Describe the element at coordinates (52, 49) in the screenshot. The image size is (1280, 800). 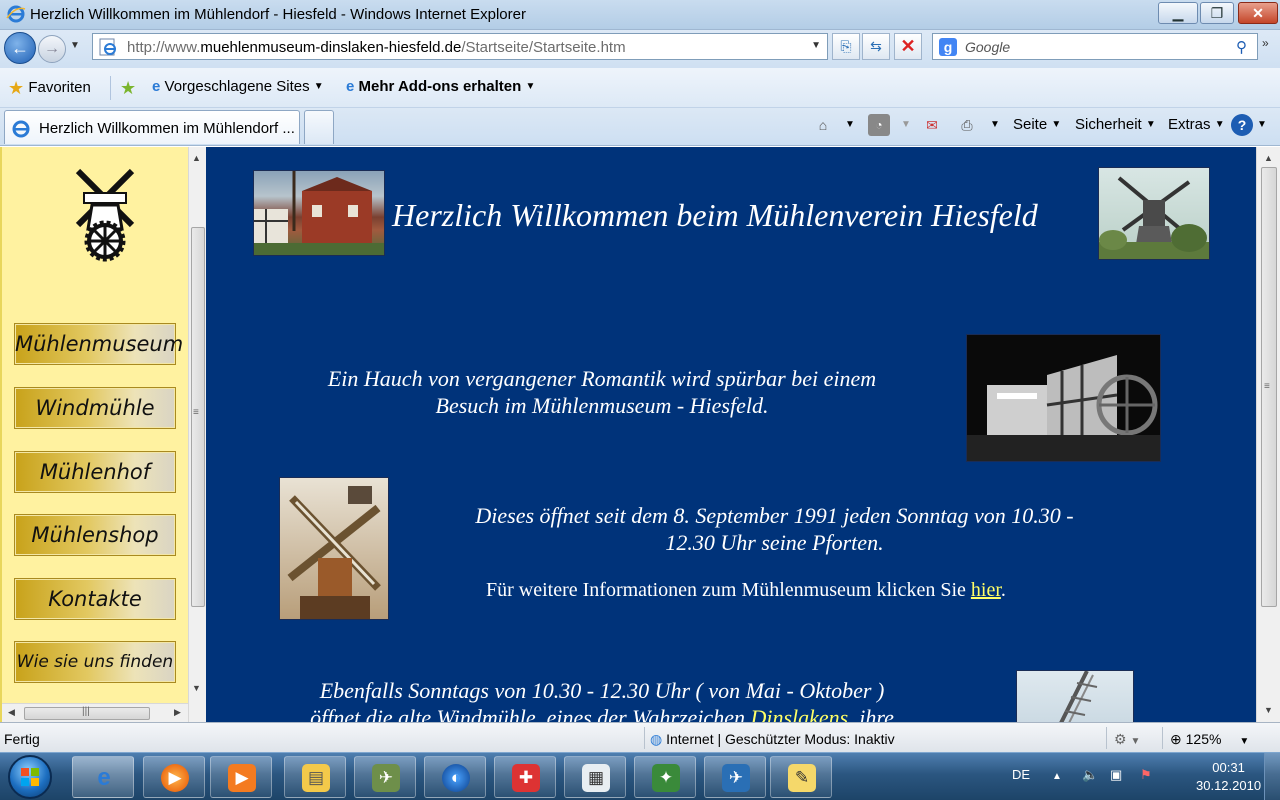
I see `forward-button: →` at that location.